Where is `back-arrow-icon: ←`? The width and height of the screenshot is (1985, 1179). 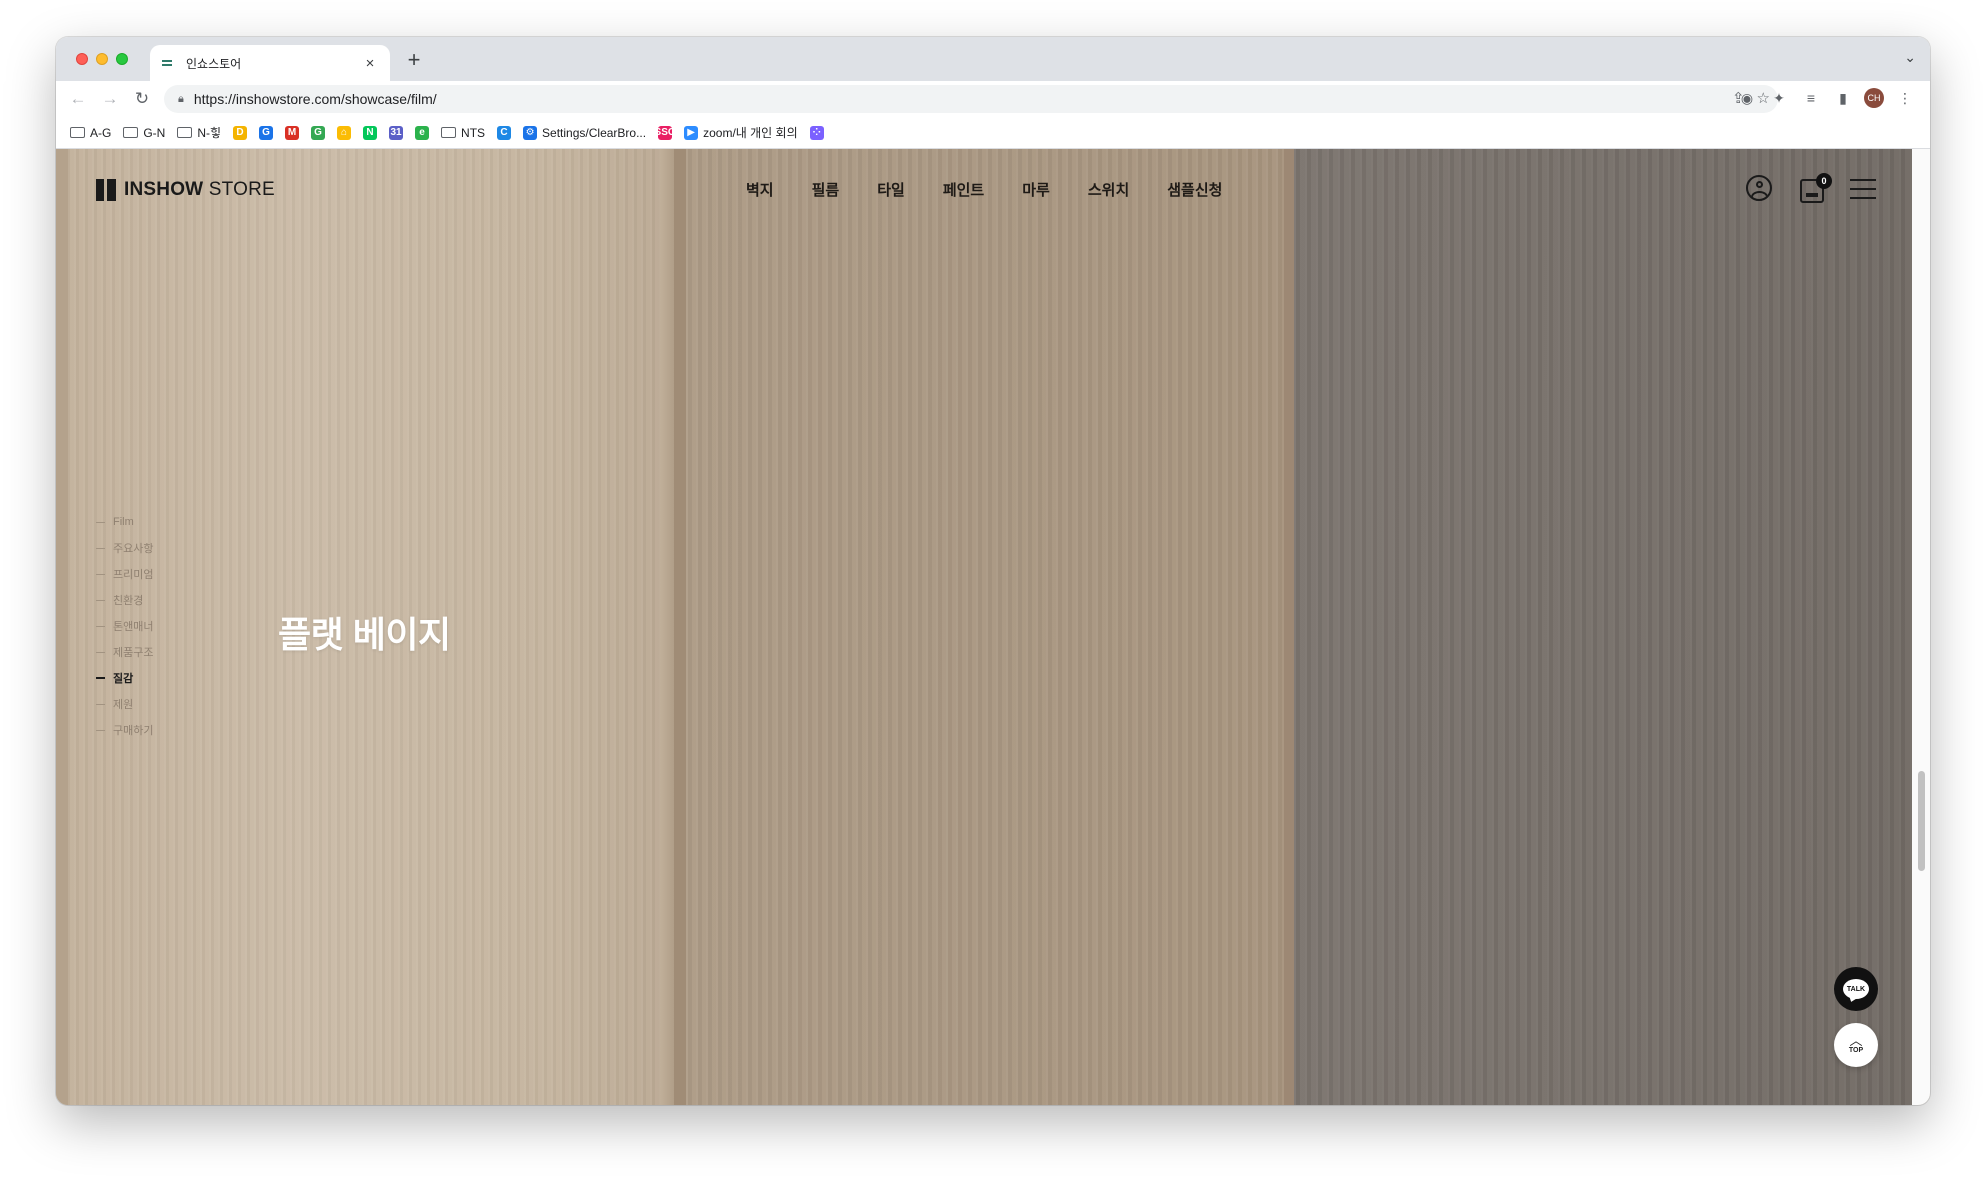
back-arrow-icon: ← is located at coordinates (78, 99).